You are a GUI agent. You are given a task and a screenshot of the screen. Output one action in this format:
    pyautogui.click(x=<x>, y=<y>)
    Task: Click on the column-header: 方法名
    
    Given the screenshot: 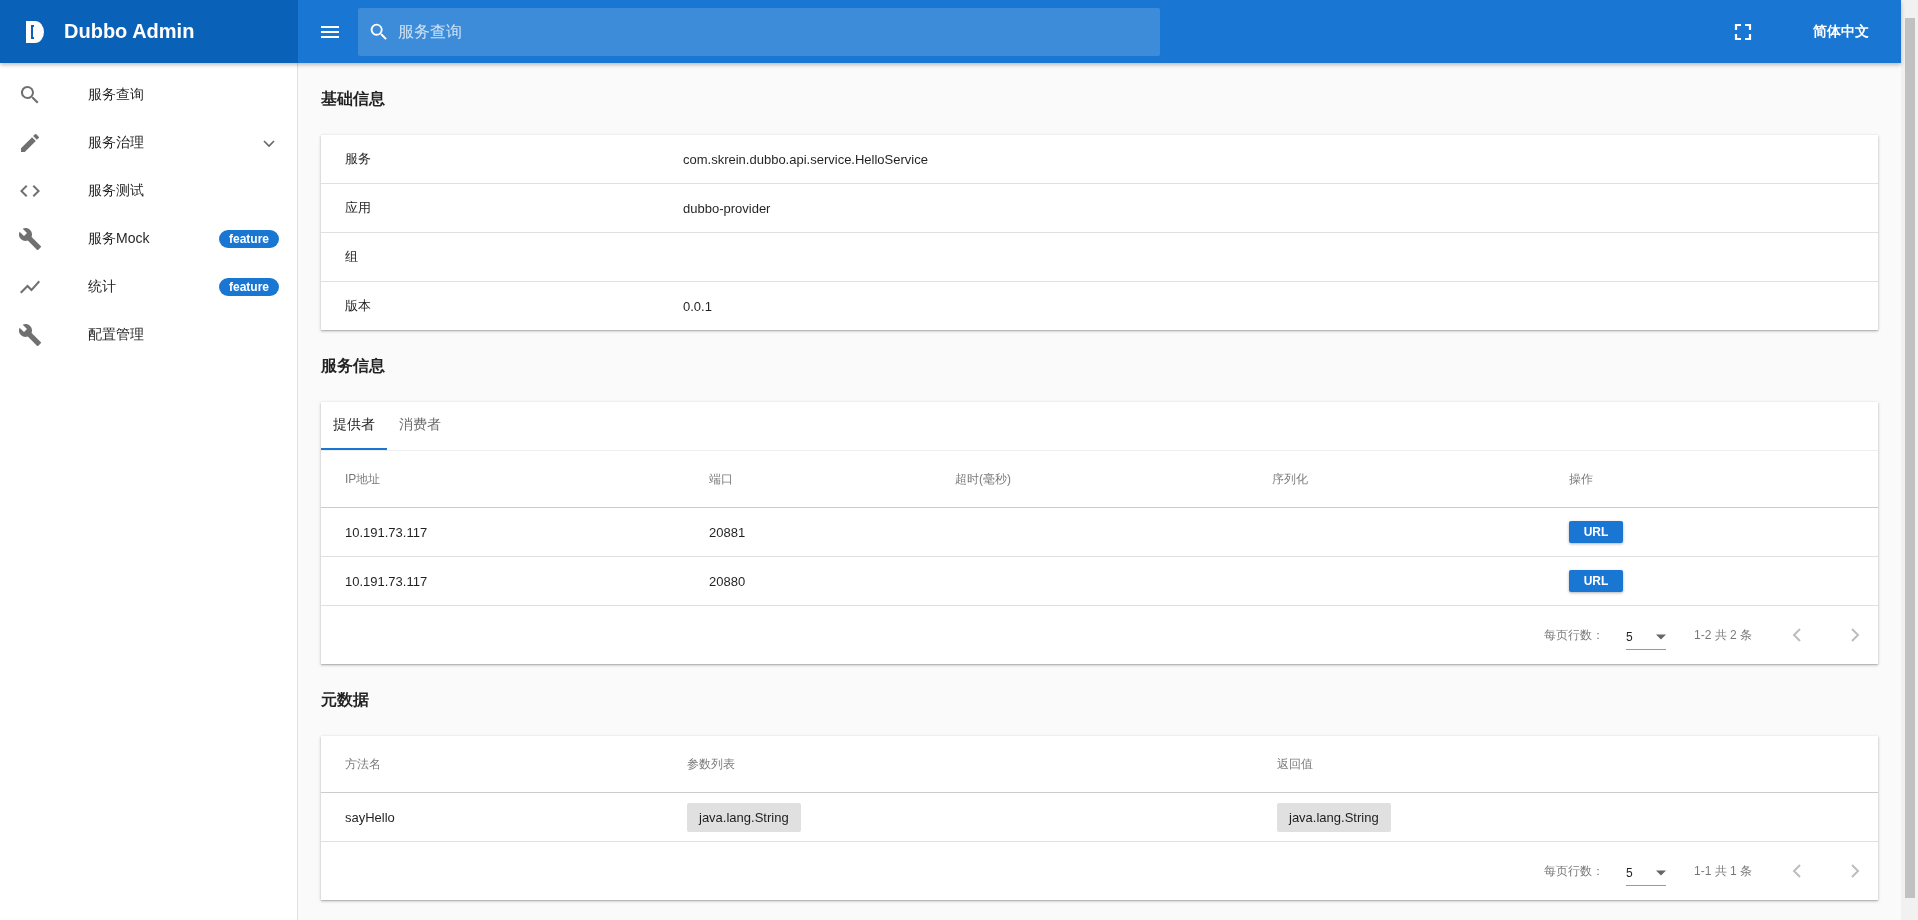 What is the action you would take?
    pyautogui.click(x=363, y=764)
    